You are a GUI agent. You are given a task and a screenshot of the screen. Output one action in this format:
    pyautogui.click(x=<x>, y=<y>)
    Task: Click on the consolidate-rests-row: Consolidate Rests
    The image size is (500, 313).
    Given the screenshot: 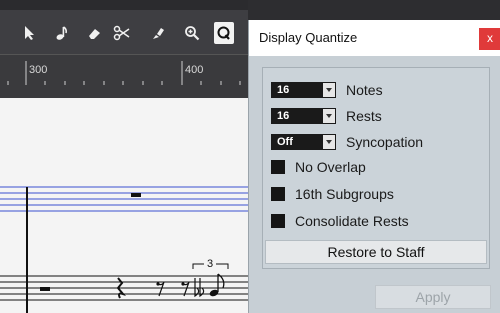 What is the action you would take?
    pyautogui.click(x=340, y=221)
    